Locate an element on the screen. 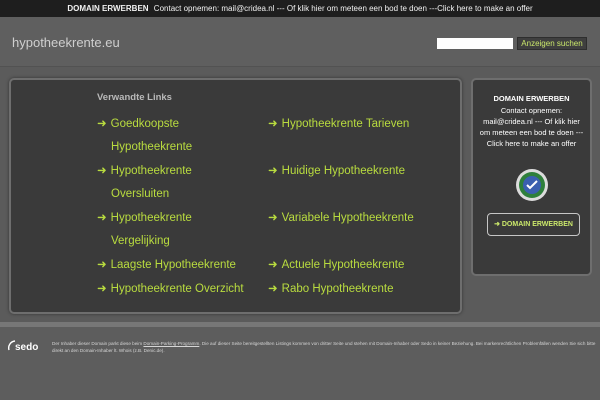 This screenshot has height=400, width=600. related-links-title: Verwandte Links is located at coordinates (134, 97).